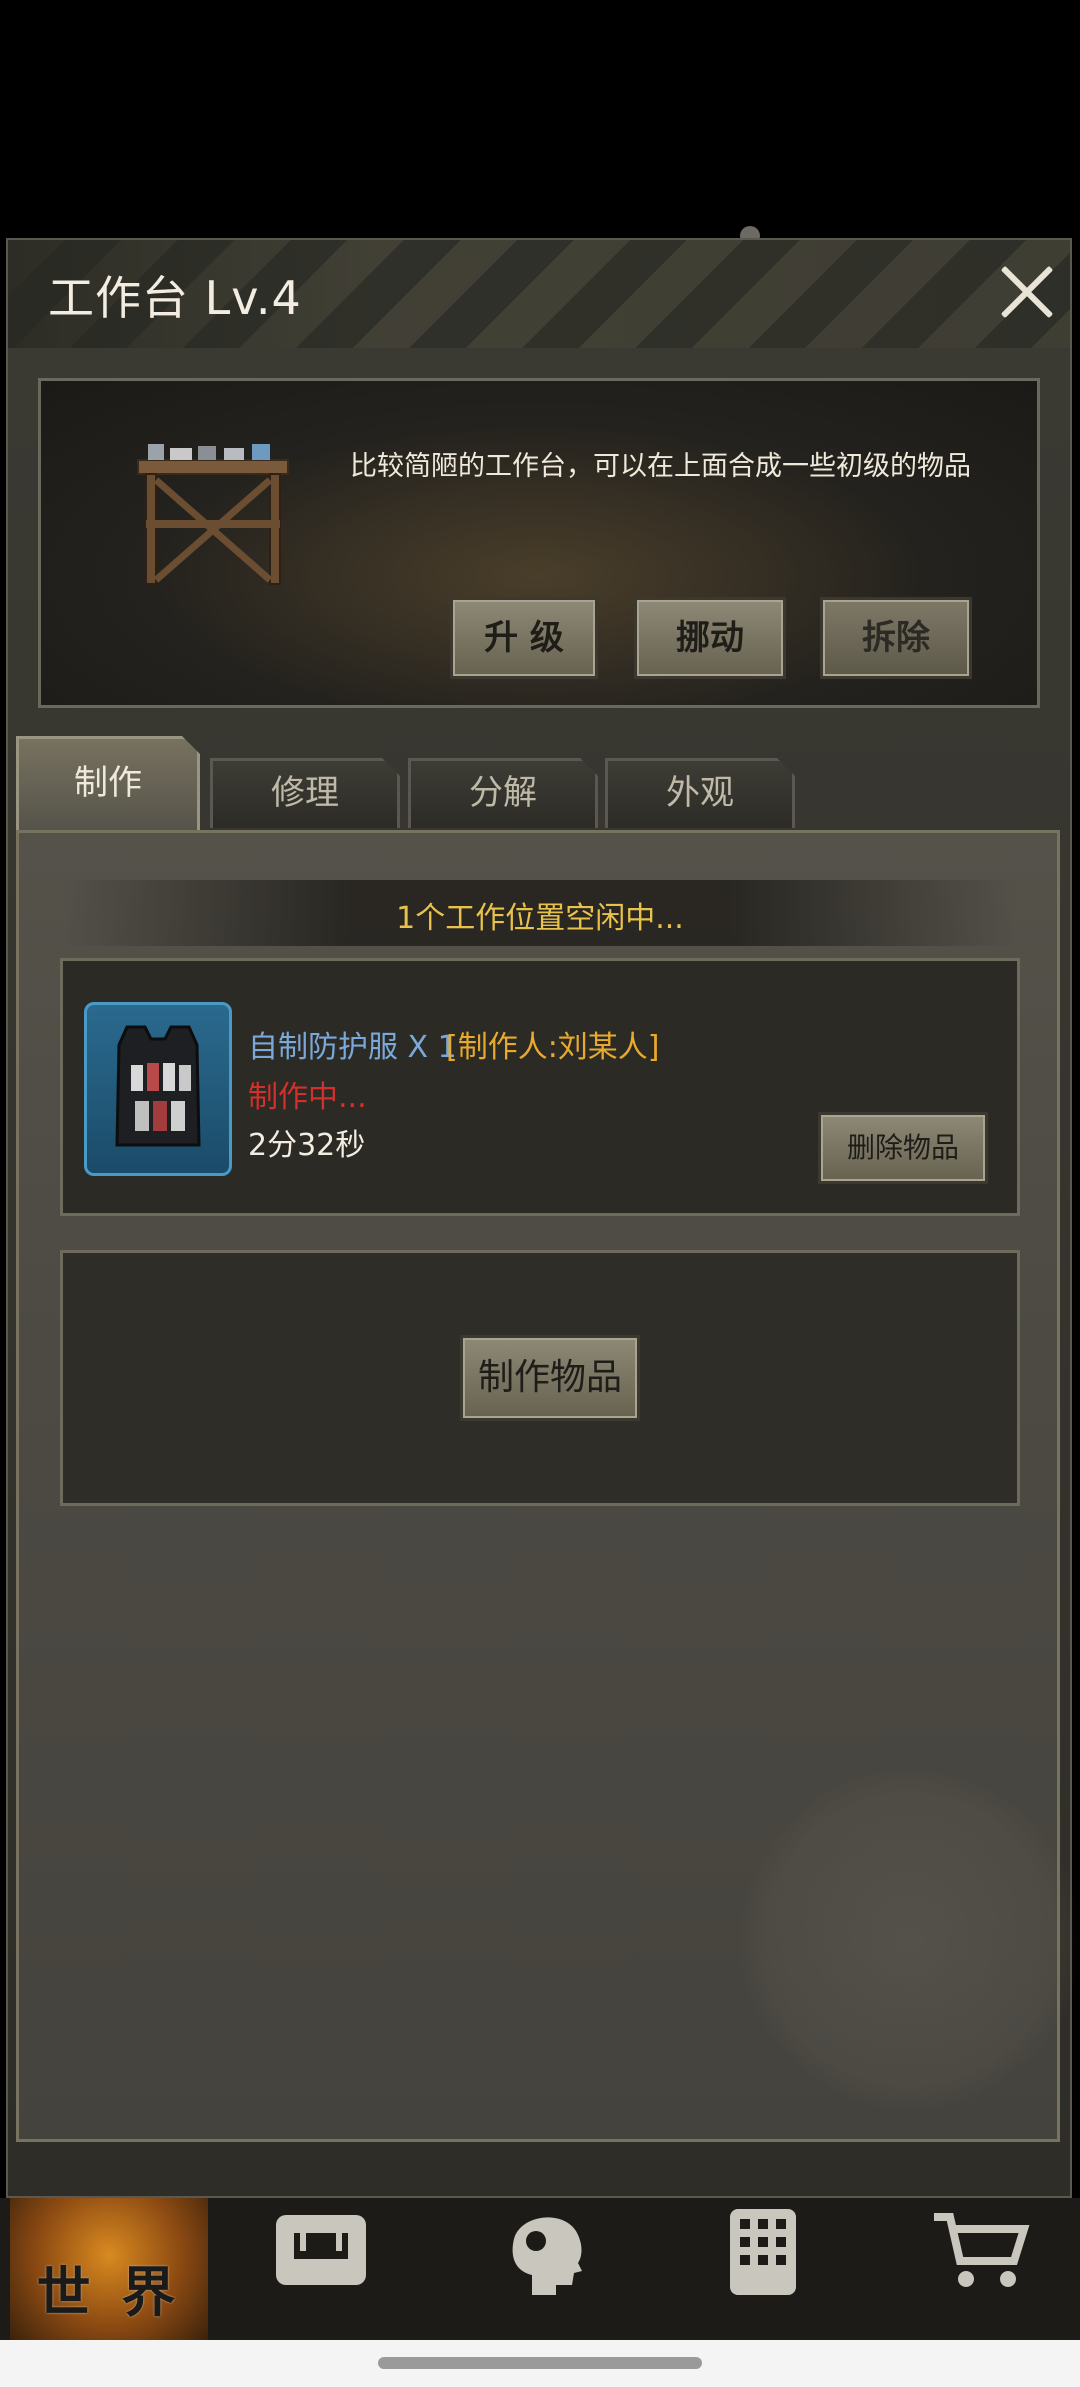  I want to click on vest-icon, so click(158, 1086).